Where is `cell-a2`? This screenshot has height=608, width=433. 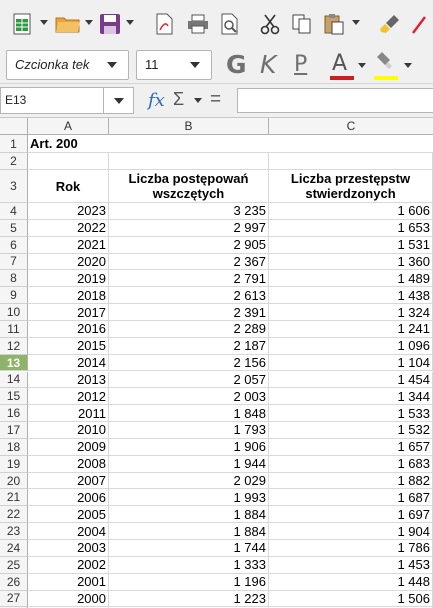 cell-a2 is located at coordinates (68, 161).